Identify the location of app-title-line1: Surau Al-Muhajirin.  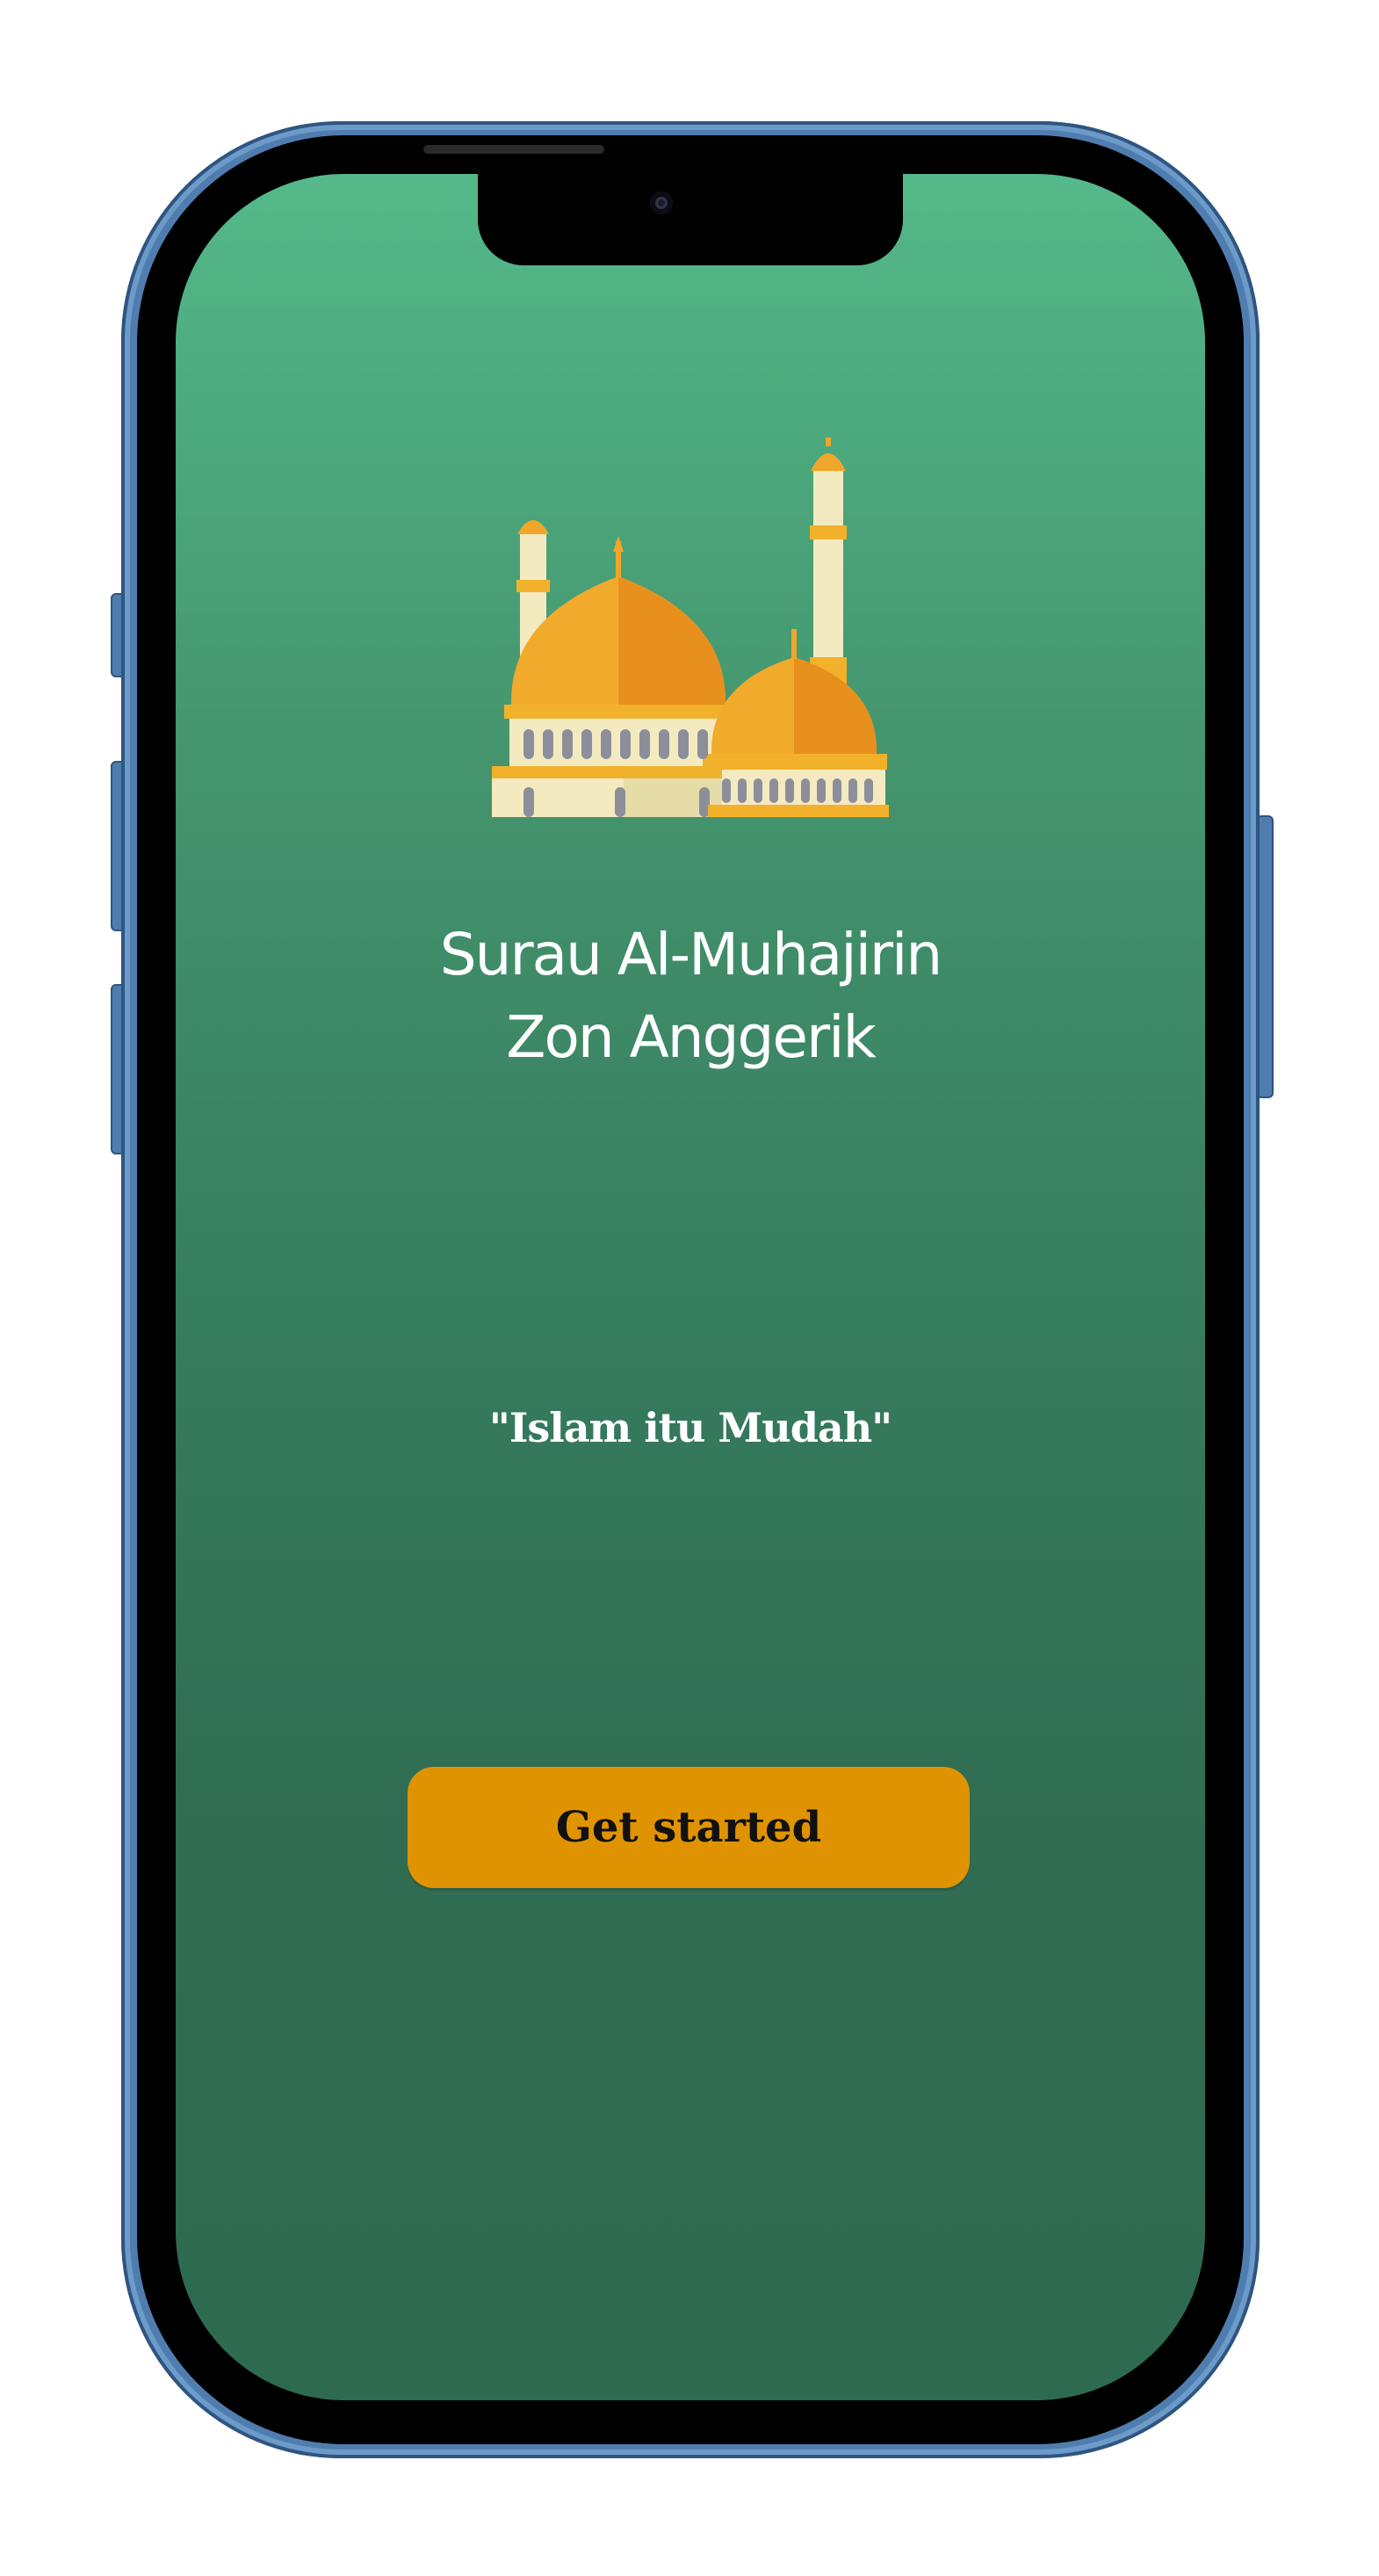
(690, 954).